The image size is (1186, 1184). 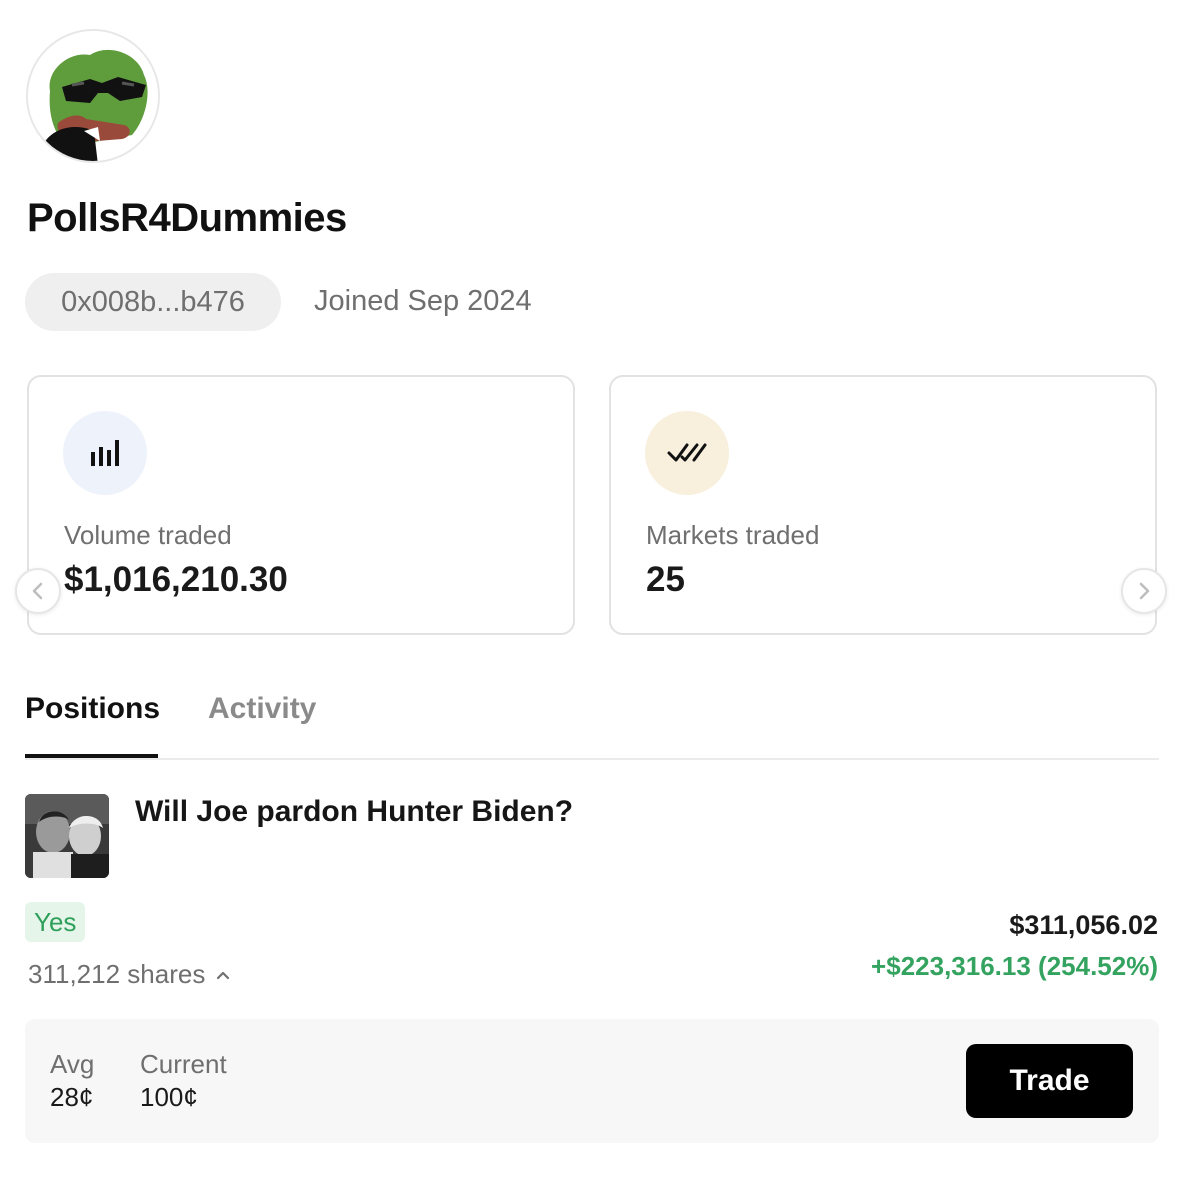 What do you see at coordinates (733, 535) in the screenshot?
I see `stat-label: Markets traded` at bounding box center [733, 535].